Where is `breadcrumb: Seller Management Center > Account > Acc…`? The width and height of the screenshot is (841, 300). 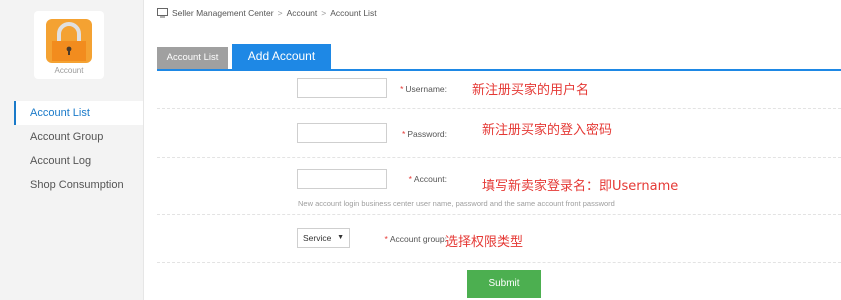
breadcrumb: Seller Management Center > Account > Acc… is located at coordinates (267, 13).